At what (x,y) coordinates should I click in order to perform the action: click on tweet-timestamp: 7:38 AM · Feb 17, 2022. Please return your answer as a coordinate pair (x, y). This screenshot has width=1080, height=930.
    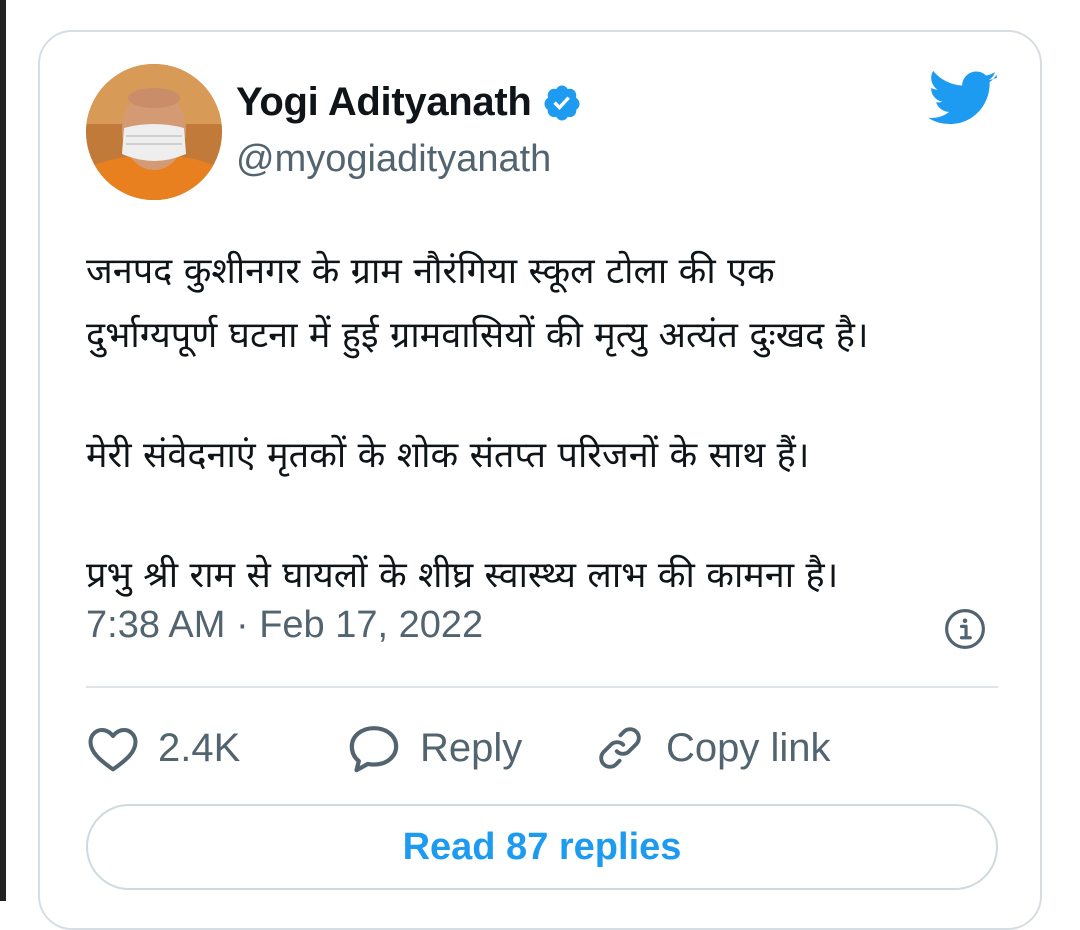
    Looking at the image, I should click on (284, 625).